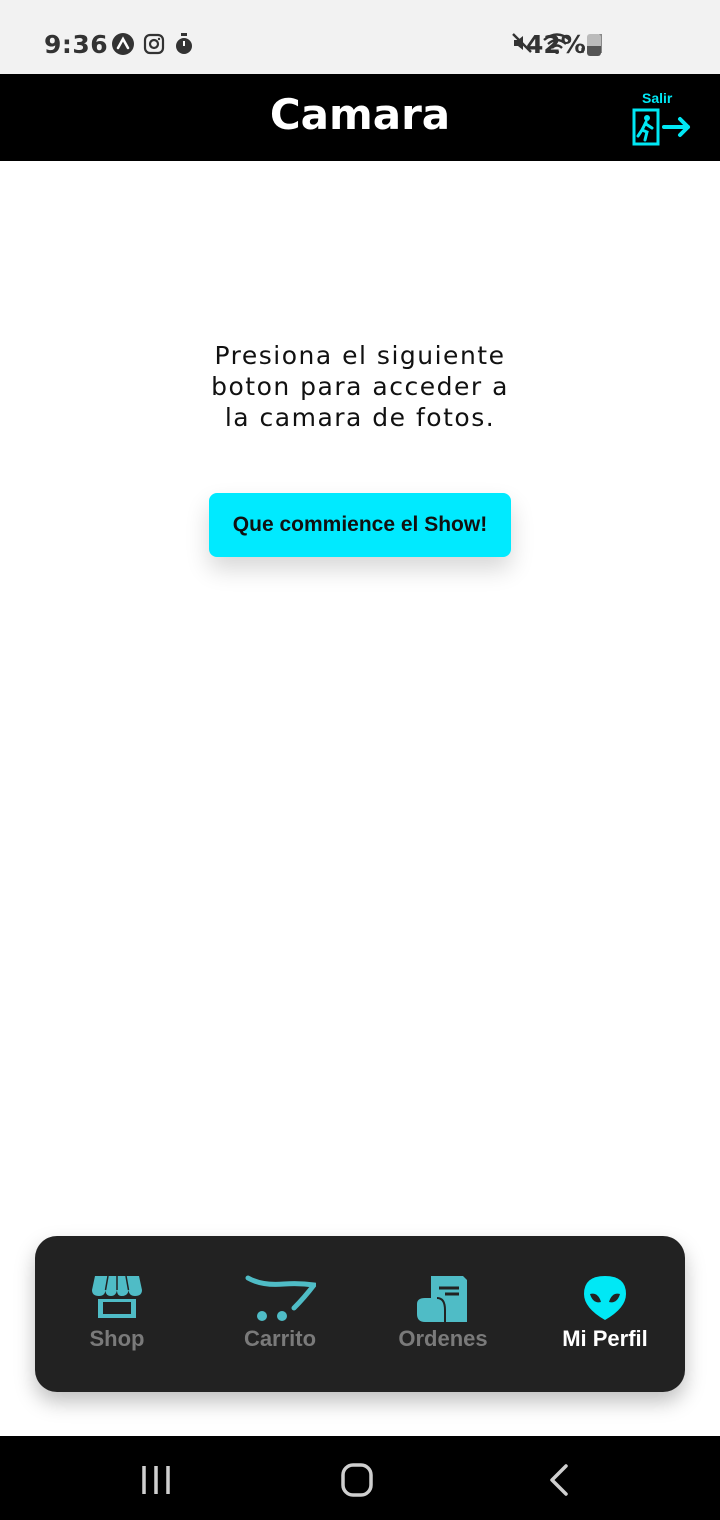 This screenshot has width=720, height=1520. I want to click on status-icons-left, so click(153, 44).